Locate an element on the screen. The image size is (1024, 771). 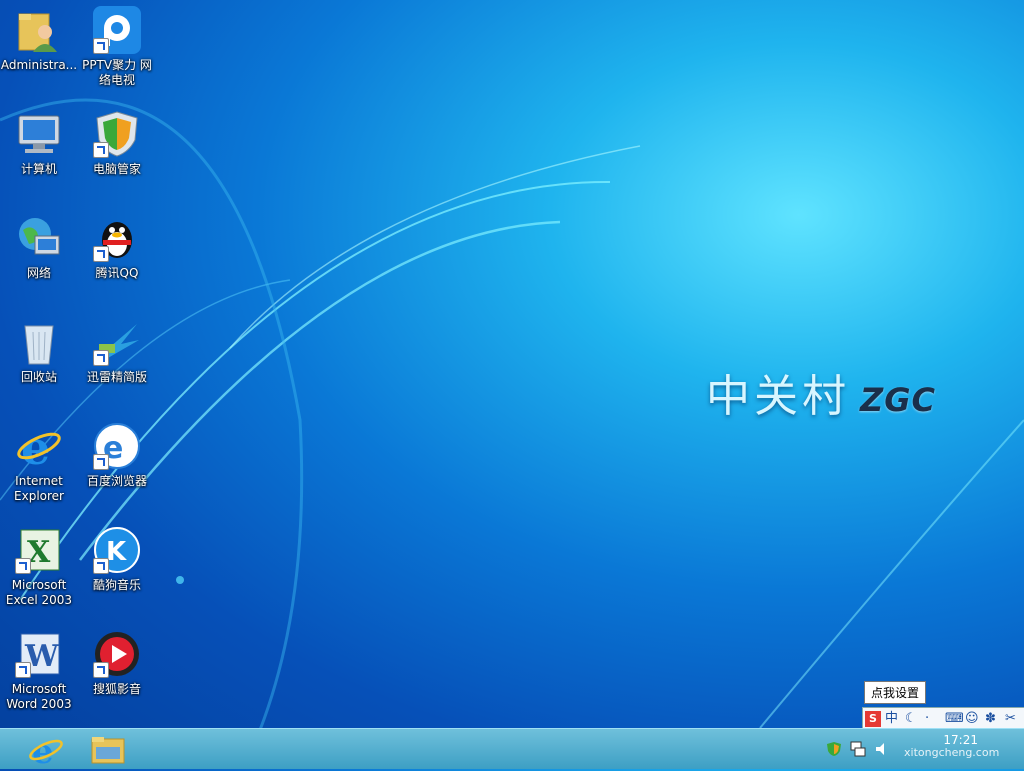
desktop-icon-computer: 计算机 is located at coordinates (39, 154).